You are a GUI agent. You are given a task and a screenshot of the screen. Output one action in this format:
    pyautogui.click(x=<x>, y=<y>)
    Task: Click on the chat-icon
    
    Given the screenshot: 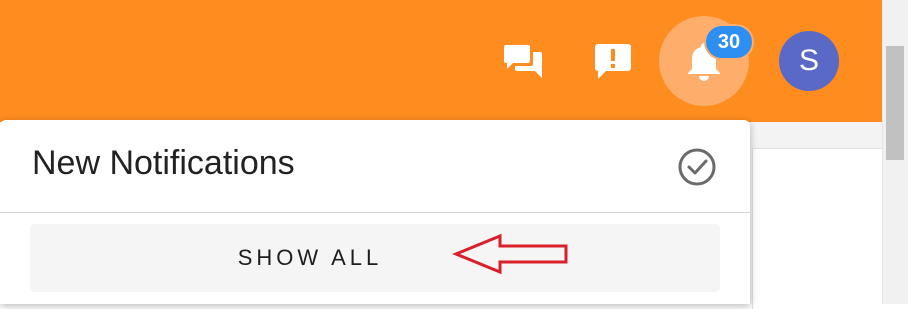 What is the action you would take?
    pyautogui.click(x=523, y=61)
    